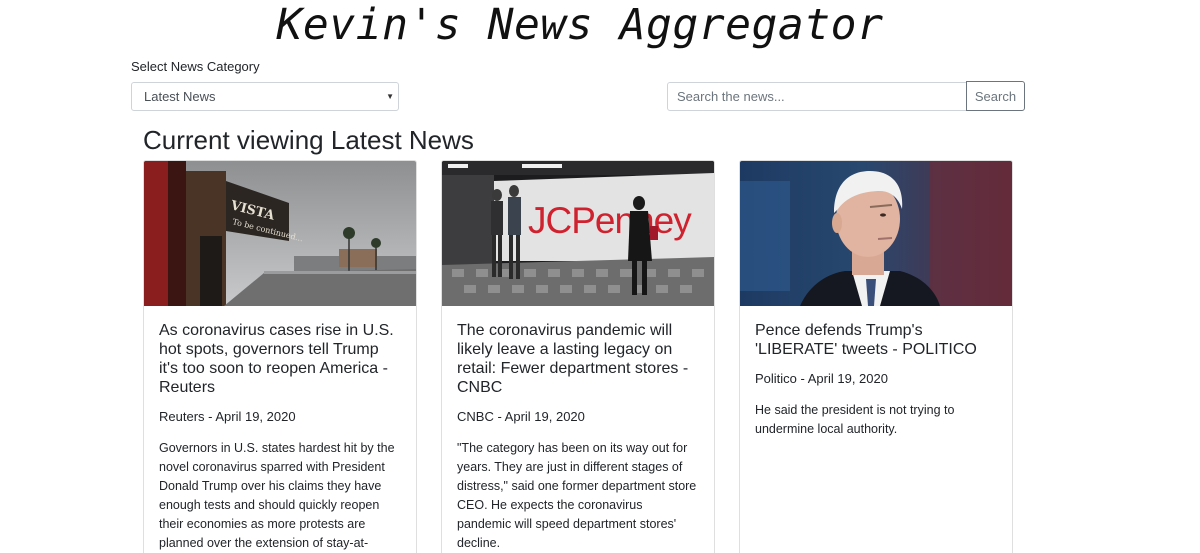  Describe the element at coordinates (265, 96) in the screenshot. I see `category-select: Latest News ▼` at that location.